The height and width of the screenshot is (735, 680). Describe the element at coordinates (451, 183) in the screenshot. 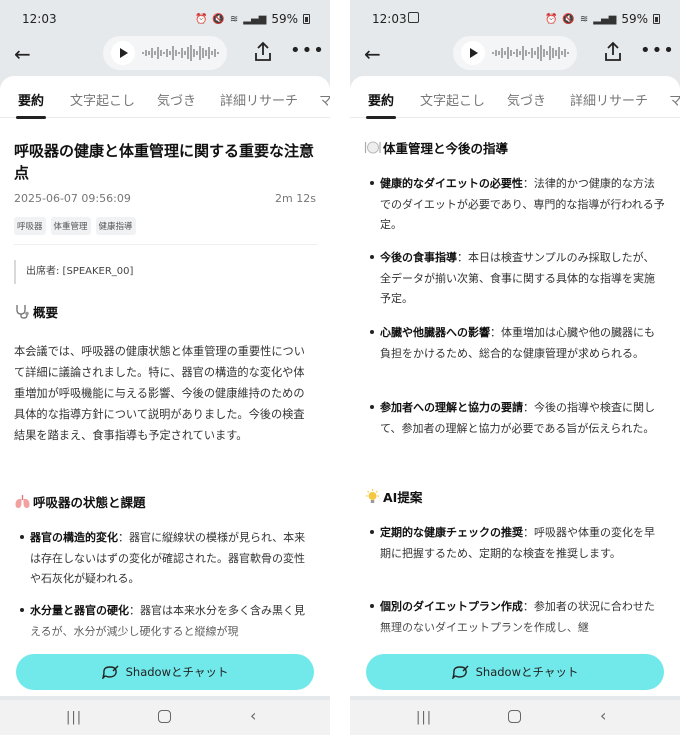

I see `bullet-label: 健康的なダイエットの必要性` at that location.